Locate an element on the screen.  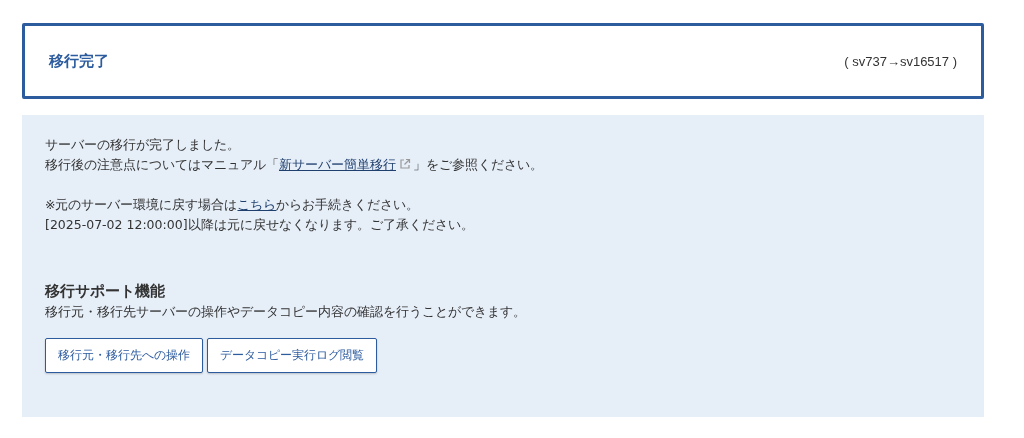
notice-text: ※元のサーバー環境に戻す場合はこちらからお手続きください。 is located at coordinates (233, 205).